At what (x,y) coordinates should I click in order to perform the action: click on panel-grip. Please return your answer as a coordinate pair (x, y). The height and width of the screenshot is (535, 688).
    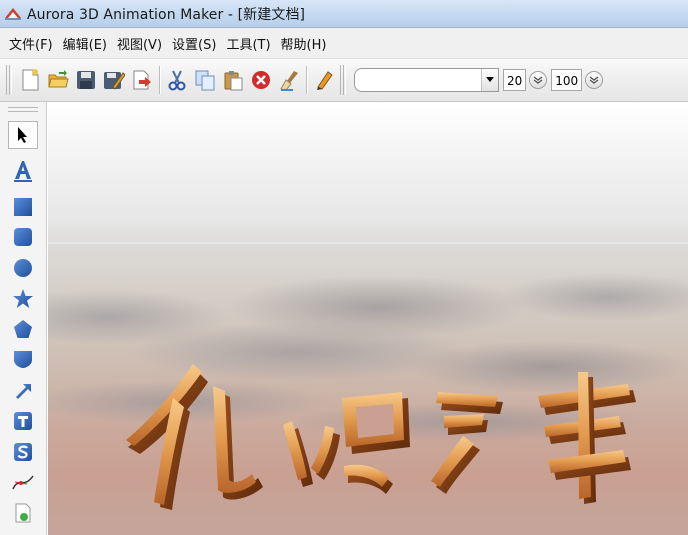
    Looking at the image, I should click on (23, 109).